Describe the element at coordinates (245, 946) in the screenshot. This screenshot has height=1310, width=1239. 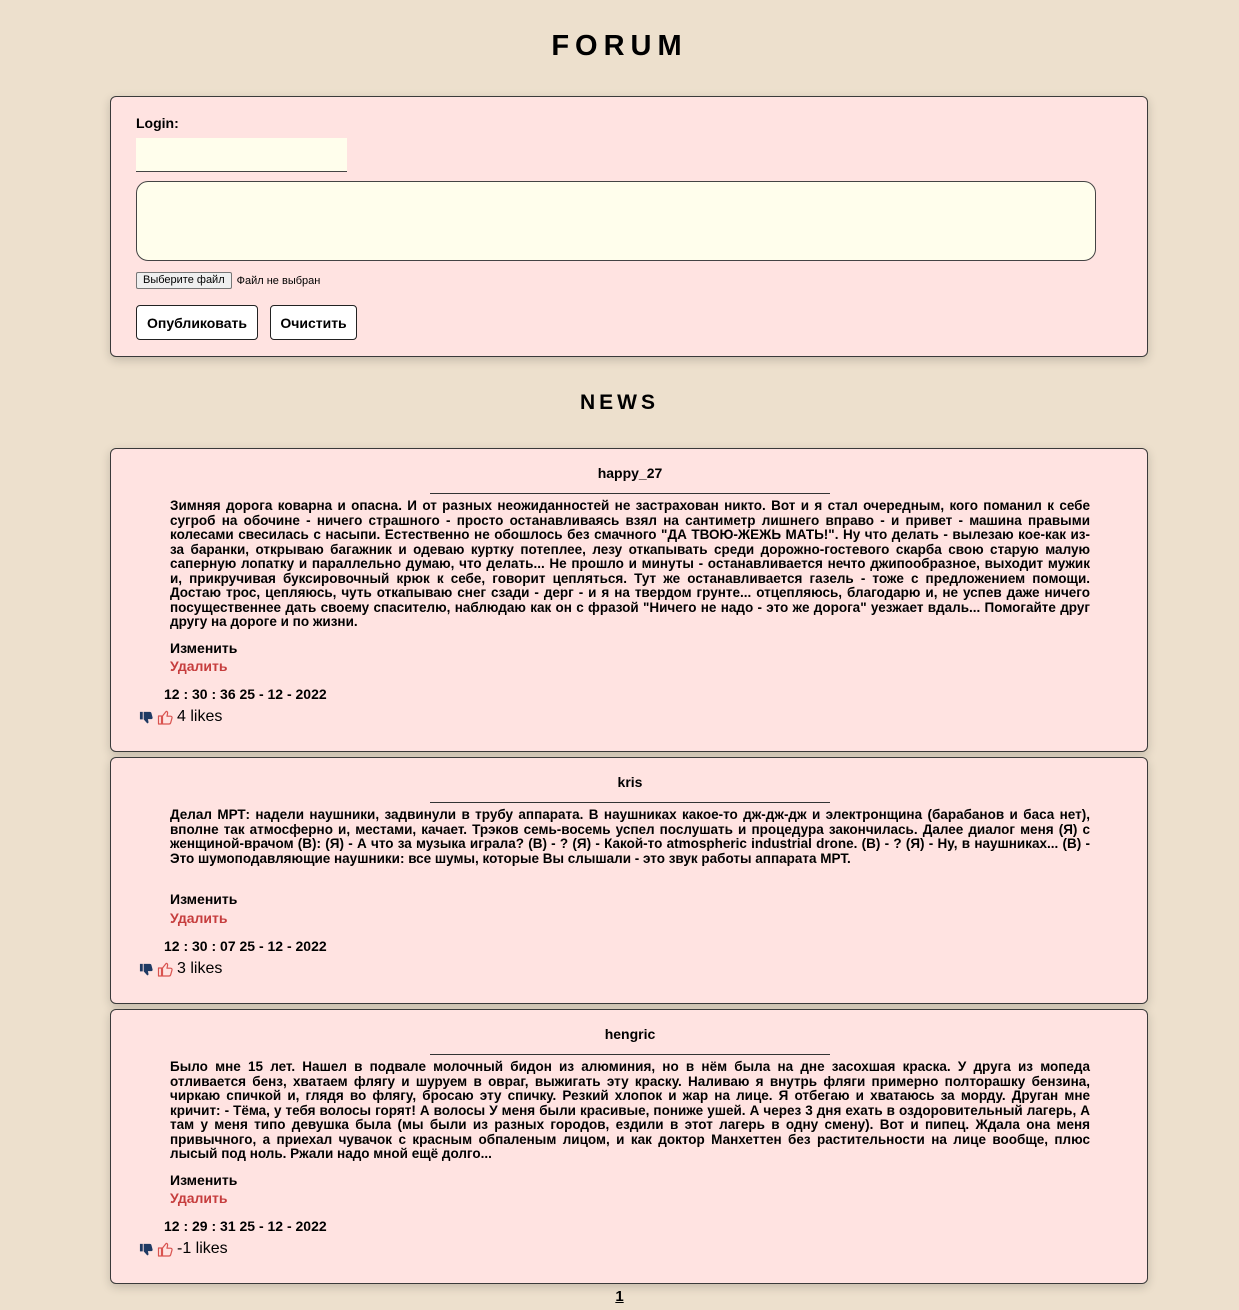
I see `post-timestamp: 12 : 30 : 07 25 - 12 - 2022` at that location.